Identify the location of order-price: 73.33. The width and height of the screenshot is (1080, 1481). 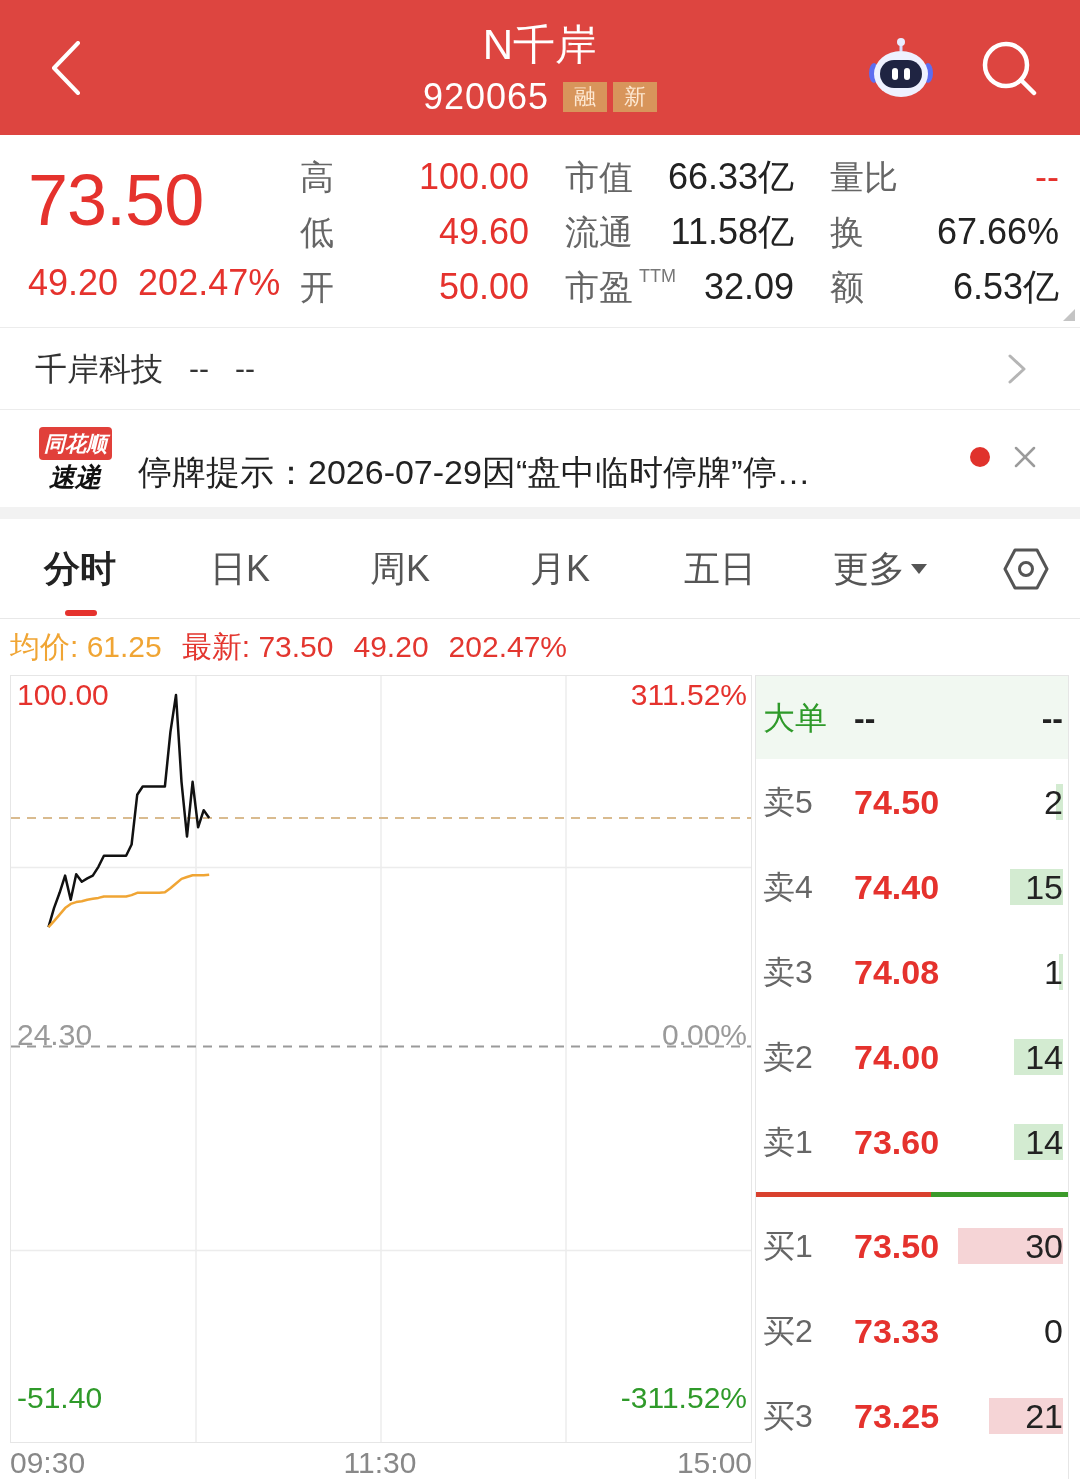
(897, 1330).